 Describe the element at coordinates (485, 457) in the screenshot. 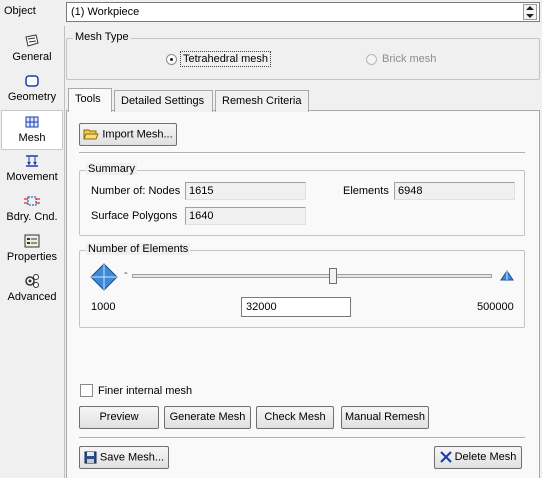

I see `delete-mesh-label: Delete Mesh` at that location.